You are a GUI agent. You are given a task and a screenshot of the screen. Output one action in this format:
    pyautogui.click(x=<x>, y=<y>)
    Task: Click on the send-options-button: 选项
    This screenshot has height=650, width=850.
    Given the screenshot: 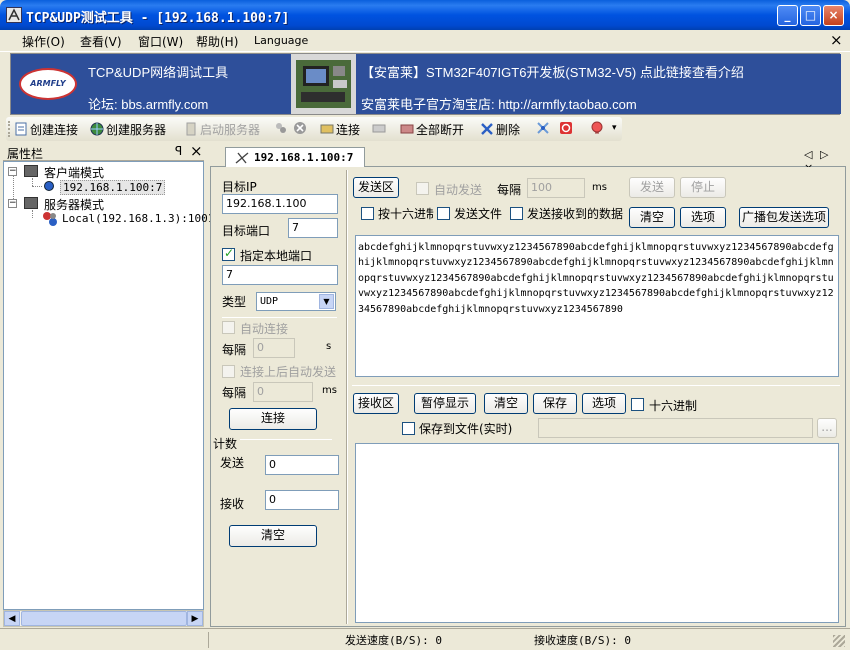 What is the action you would take?
    pyautogui.click(x=703, y=217)
    